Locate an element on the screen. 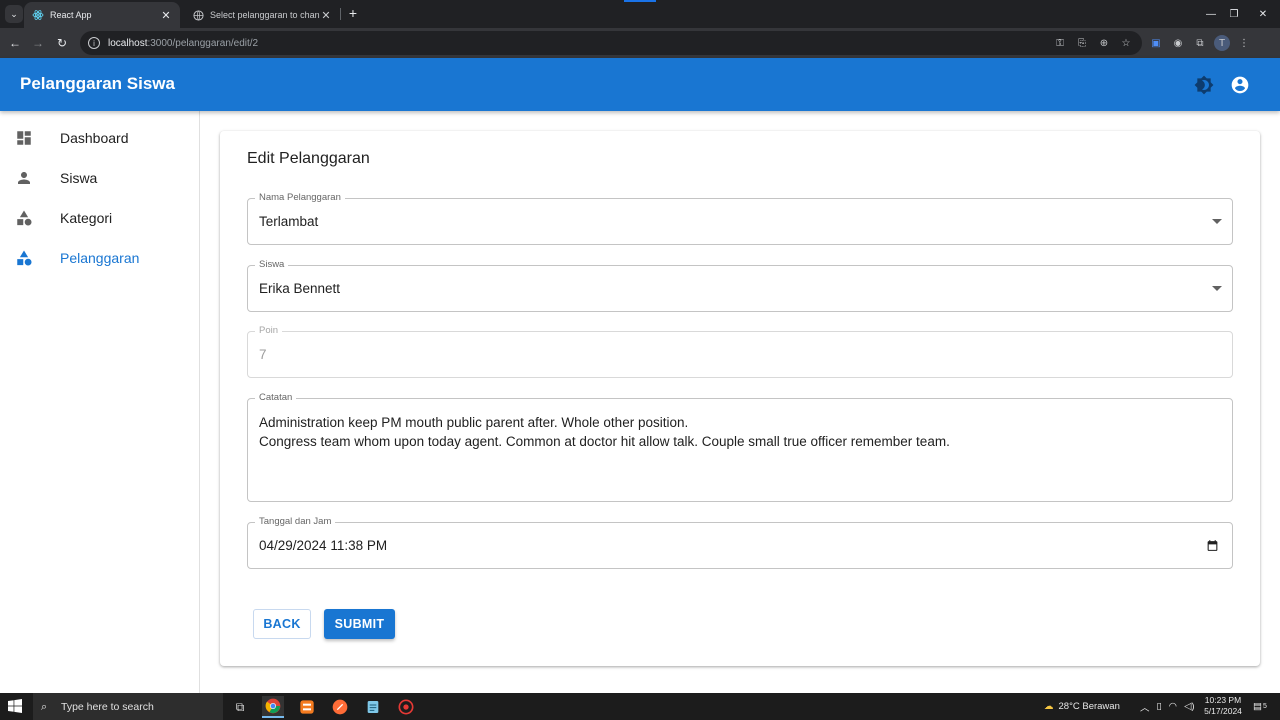 This screenshot has height=720, width=1280. tab-title: React App is located at coordinates (71, 15).